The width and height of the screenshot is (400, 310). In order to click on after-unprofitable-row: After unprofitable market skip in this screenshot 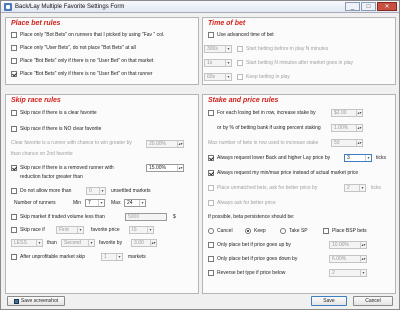, I will do `click(48, 257)`.